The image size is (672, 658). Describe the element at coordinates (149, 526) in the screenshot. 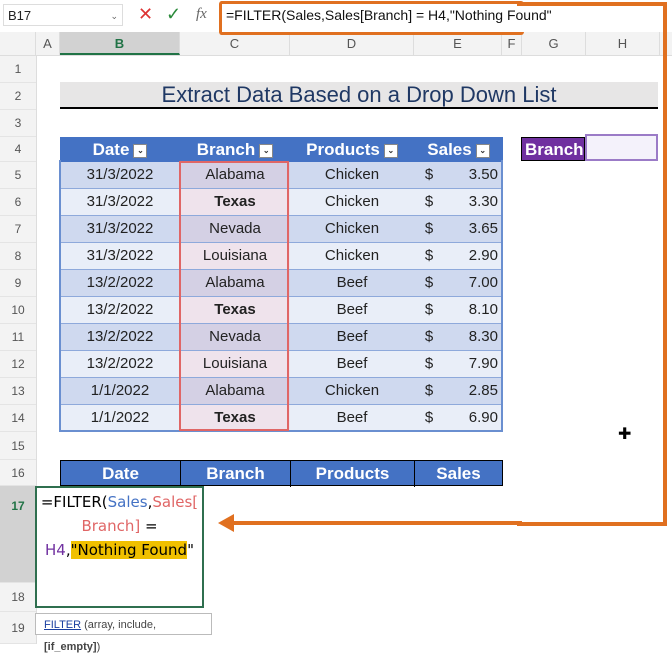

I see `formula-operator: =` at that location.